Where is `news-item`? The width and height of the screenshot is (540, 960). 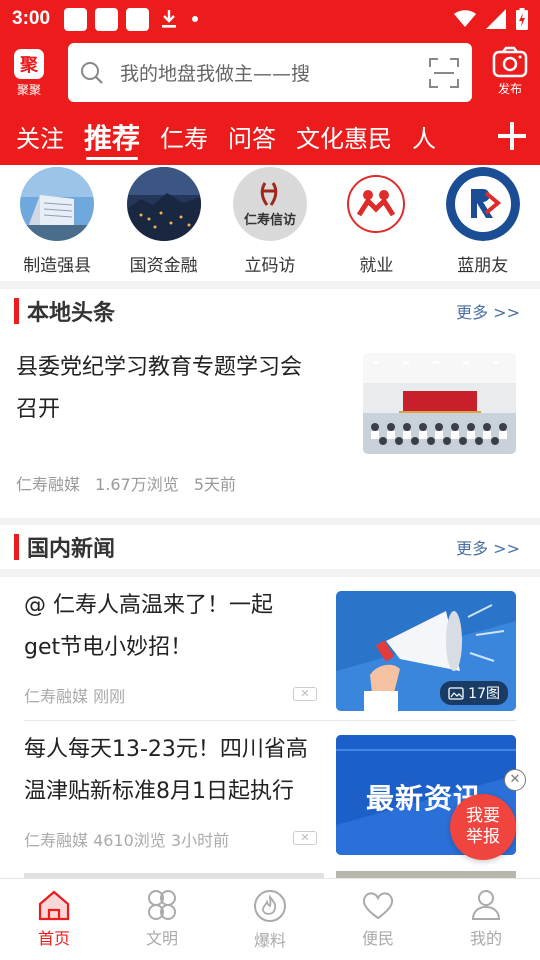
news-item is located at coordinates (270, 872).